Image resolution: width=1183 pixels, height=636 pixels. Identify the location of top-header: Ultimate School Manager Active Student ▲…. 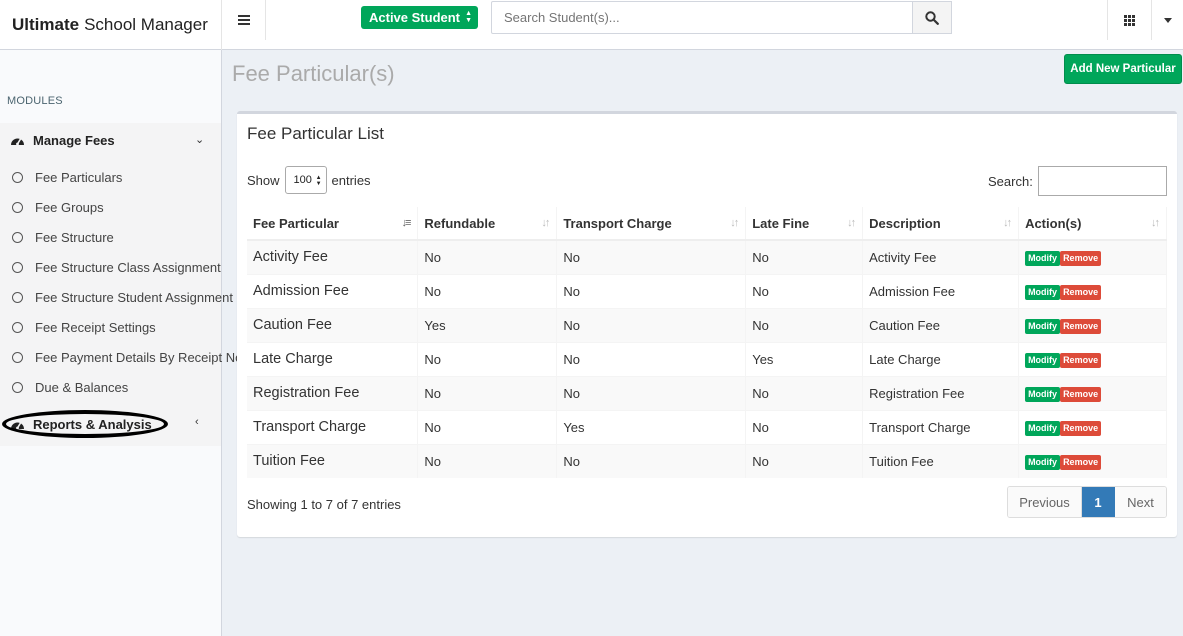
(591, 25).